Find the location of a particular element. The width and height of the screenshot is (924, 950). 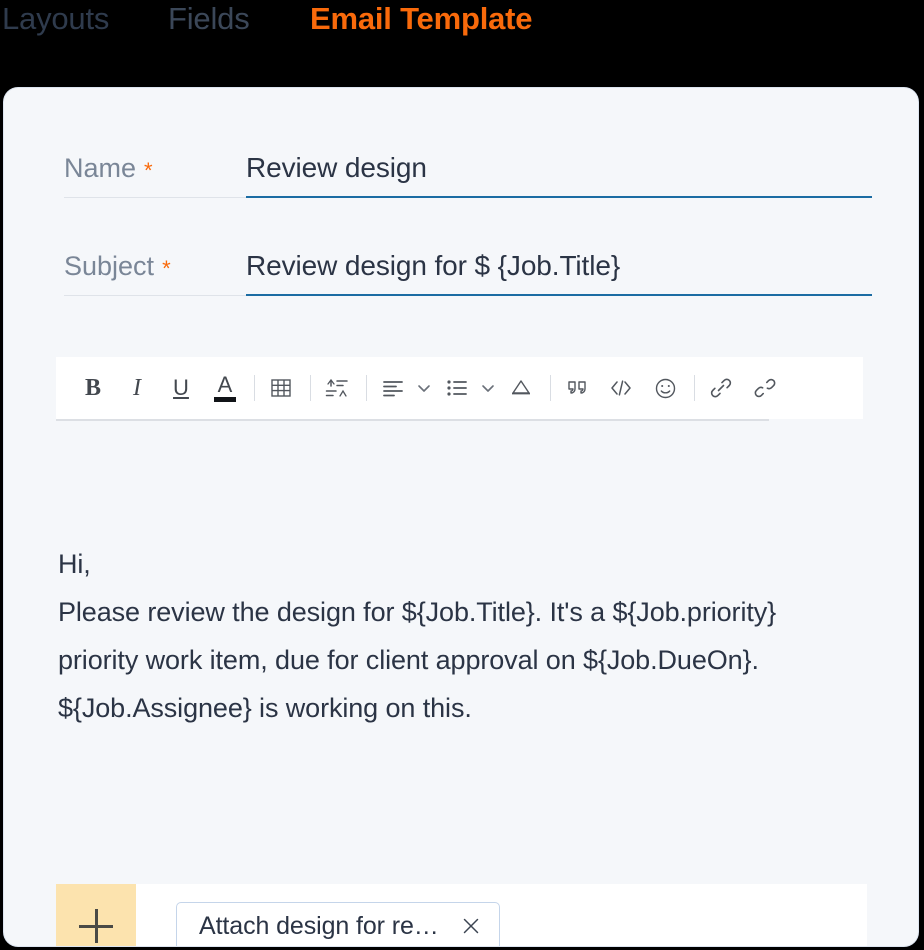

italic-icon: I is located at coordinates (137, 388).